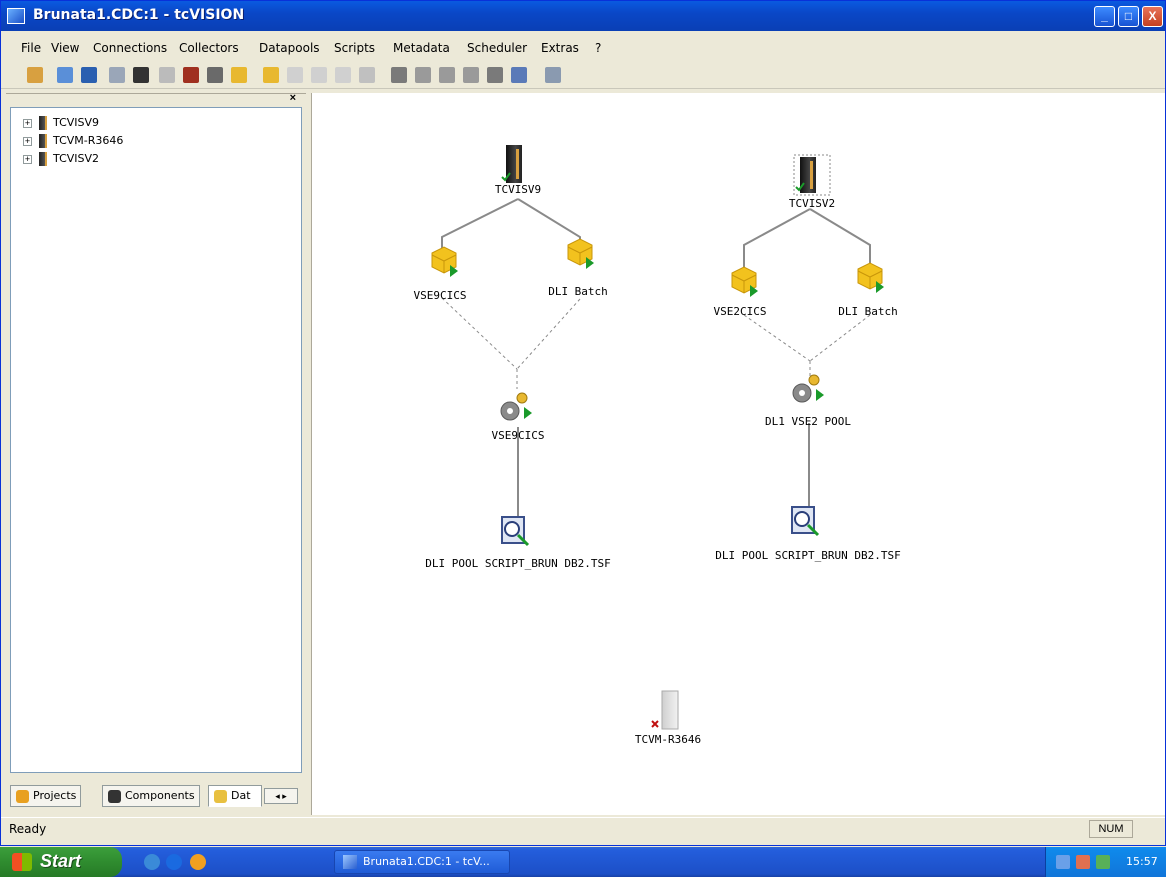 Image resolution: width=1166 pixels, height=877 pixels. What do you see at coordinates (812, 175) in the screenshot?
I see `server-node-tcvisv2` at bounding box center [812, 175].